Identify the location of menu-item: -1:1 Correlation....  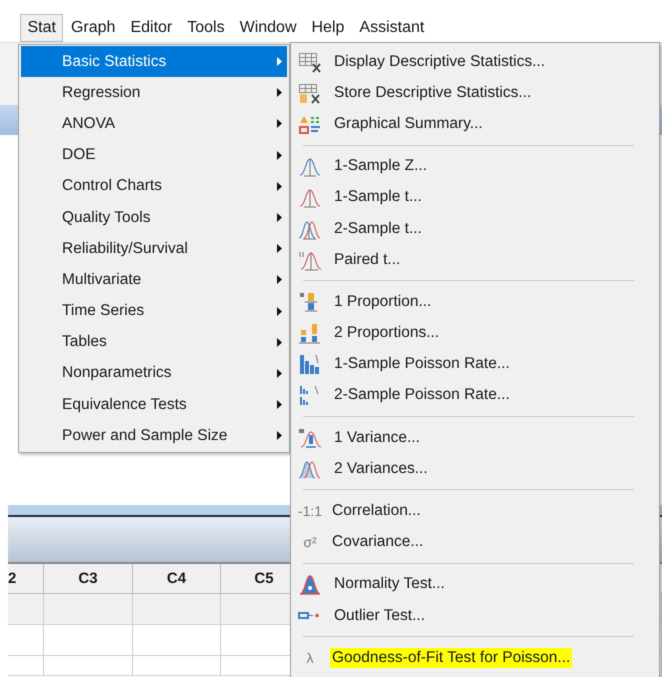
(475, 511).